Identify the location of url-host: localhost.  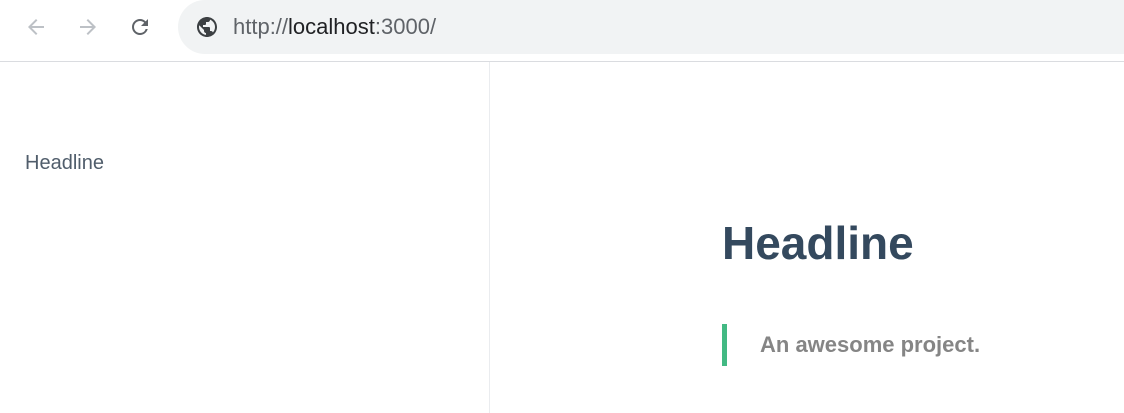
(331, 26).